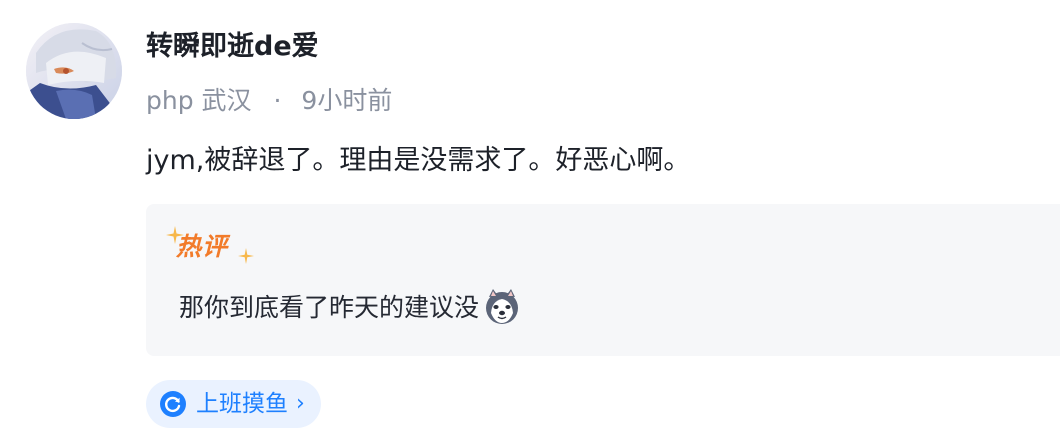  I want to click on topic-tag-label: 上班摸鱼, so click(242, 404).